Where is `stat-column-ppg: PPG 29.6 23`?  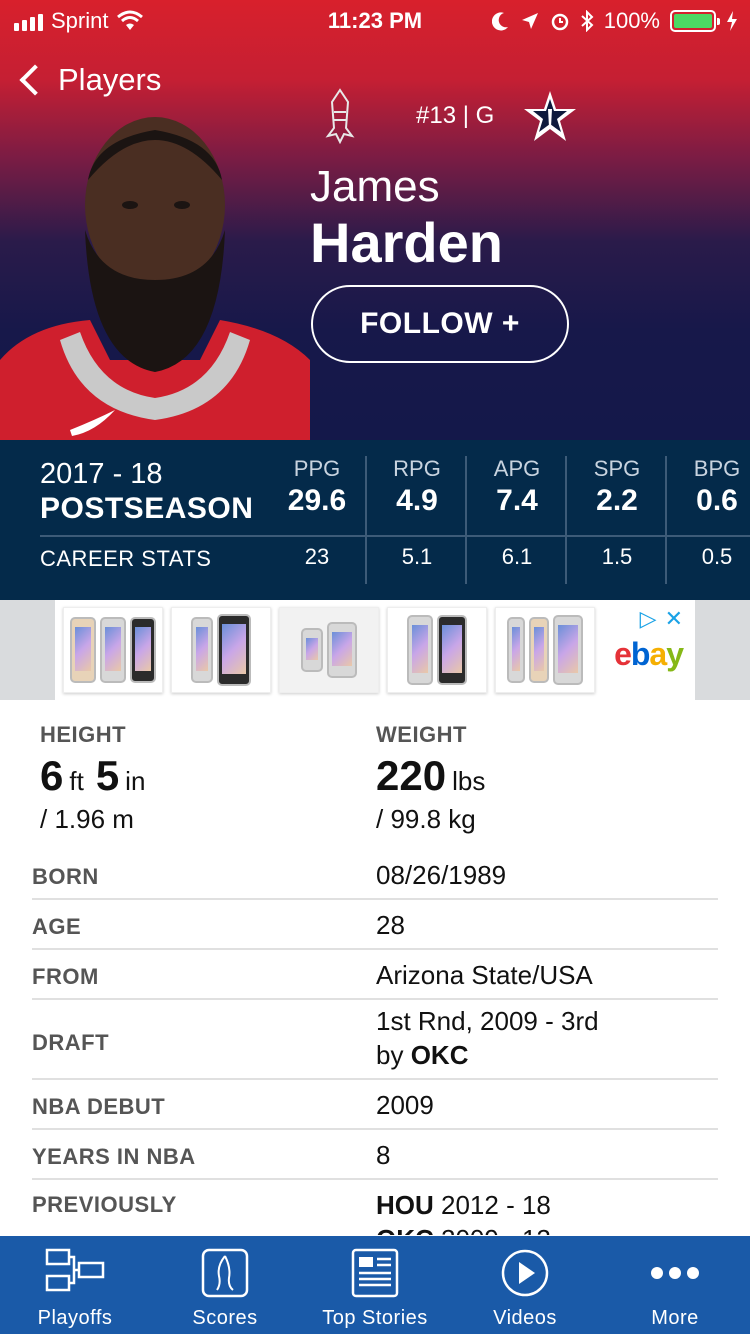
stat-column-ppg: PPG 29.6 23 is located at coordinates (317, 513).